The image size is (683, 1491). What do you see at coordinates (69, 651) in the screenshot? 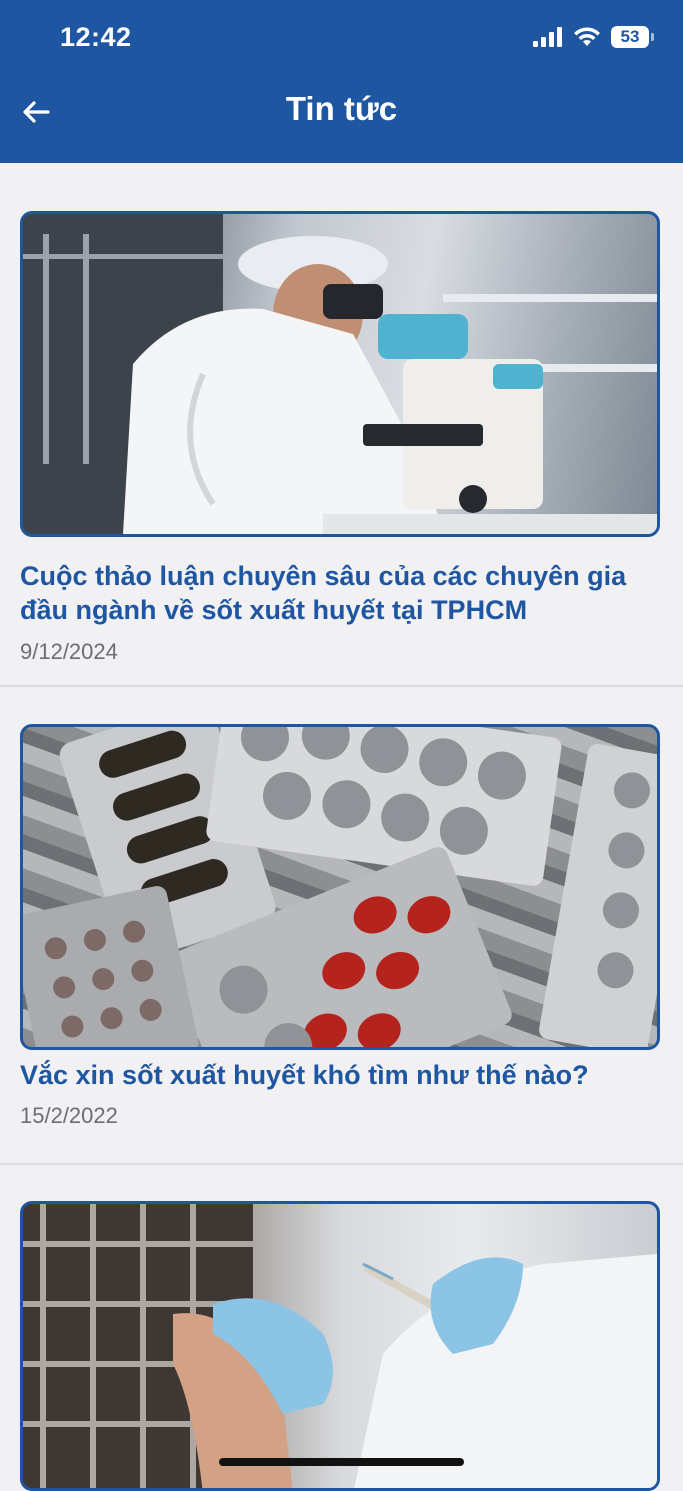
I see `news-date: 9/12/2024` at bounding box center [69, 651].